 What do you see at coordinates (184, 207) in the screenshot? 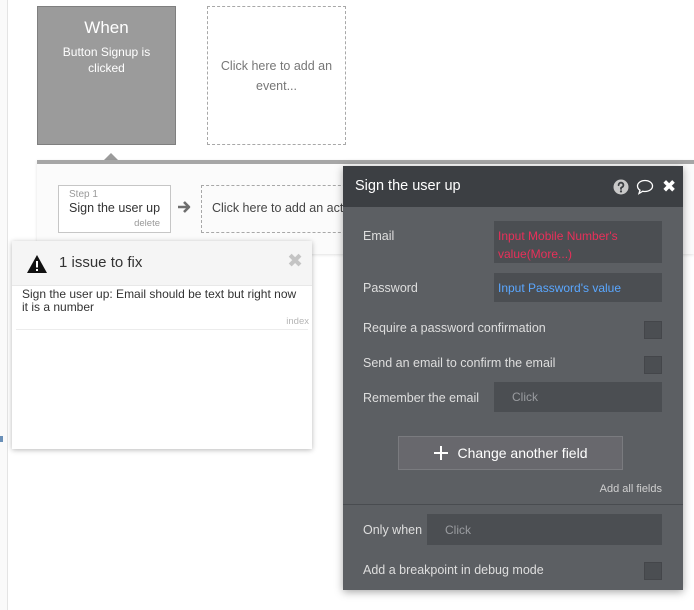
I see `arrow-right-icon` at bounding box center [184, 207].